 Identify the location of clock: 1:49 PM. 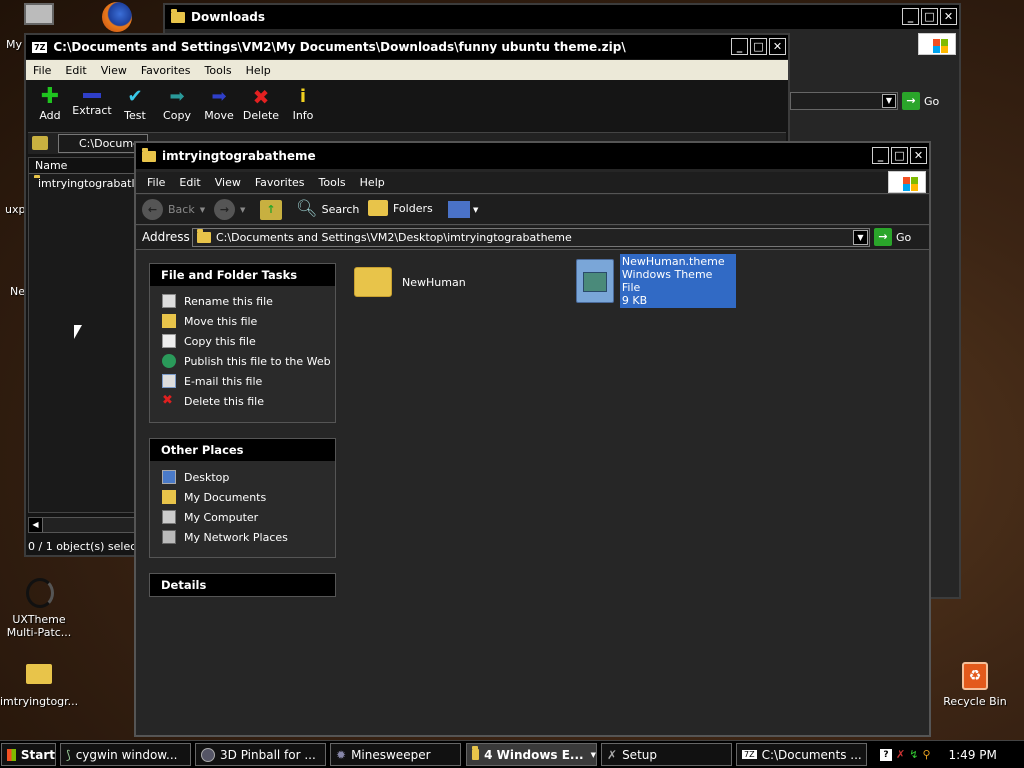
(973, 755).